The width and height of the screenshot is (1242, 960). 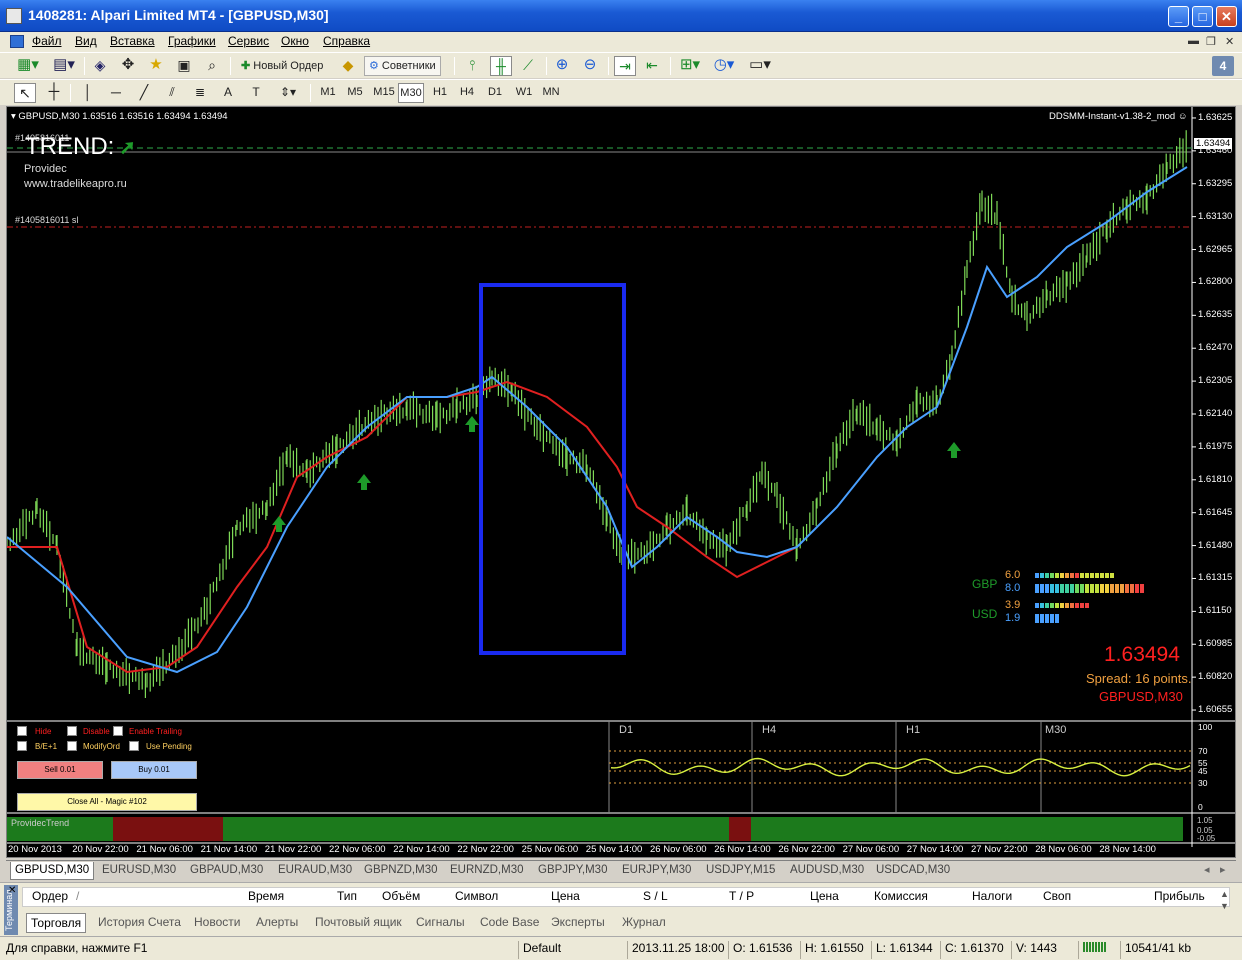 What do you see at coordinates (22, 731) in the screenshot?
I see `hide-checkbox` at bounding box center [22, 731].